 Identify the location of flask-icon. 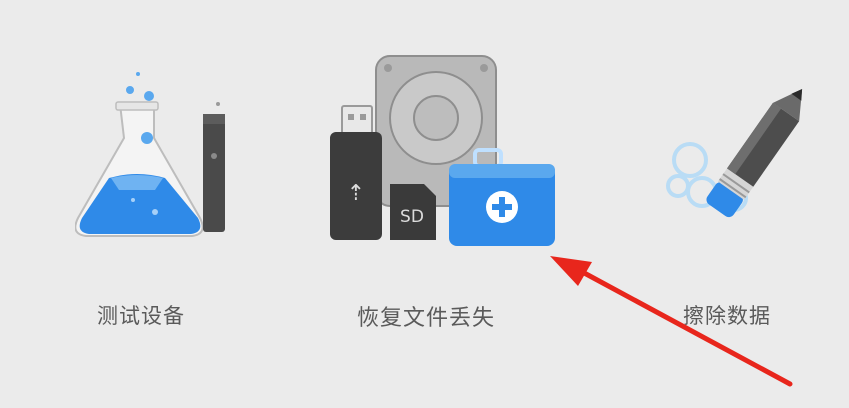
(150, 154).